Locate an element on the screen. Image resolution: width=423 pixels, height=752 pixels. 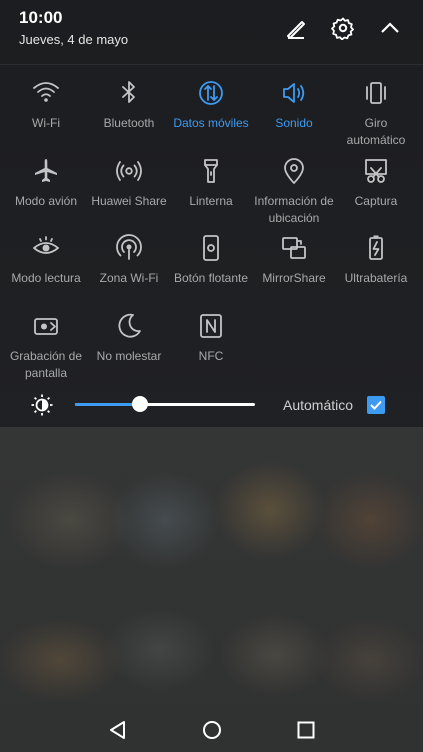
brightness-slider-thumb is located at coordinates (139, 404).